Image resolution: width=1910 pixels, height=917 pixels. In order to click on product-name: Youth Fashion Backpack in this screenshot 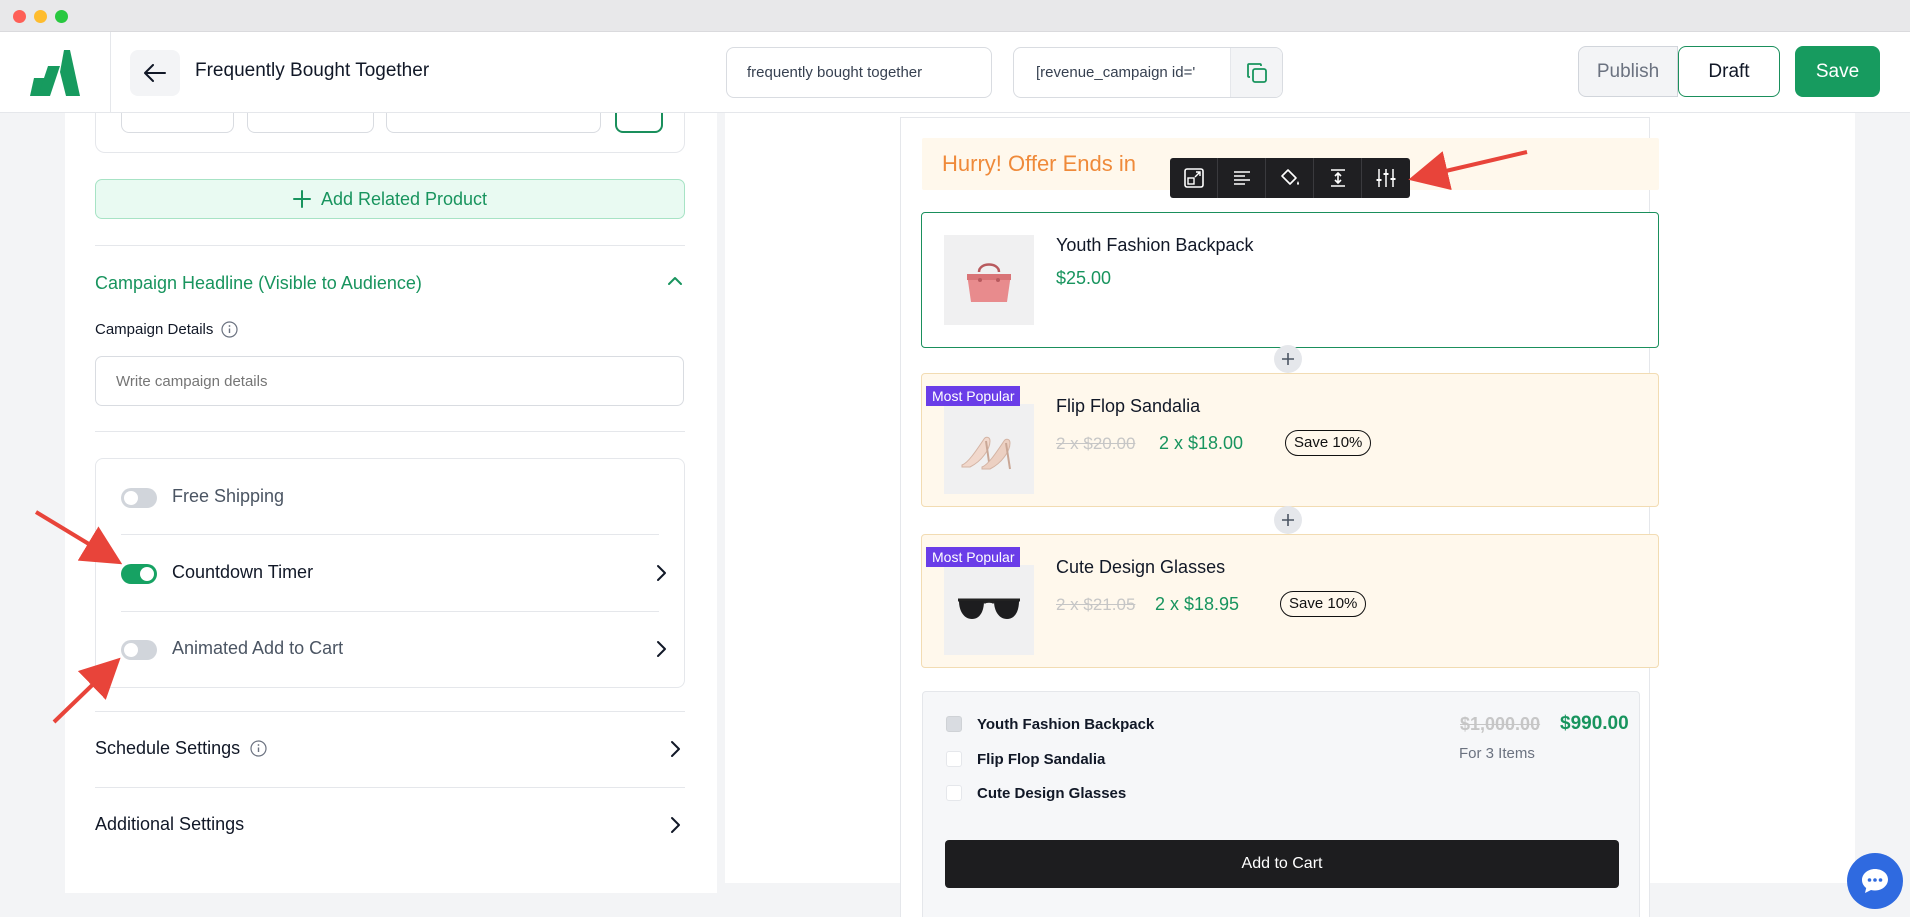, I will do `click(1155, 245)`.